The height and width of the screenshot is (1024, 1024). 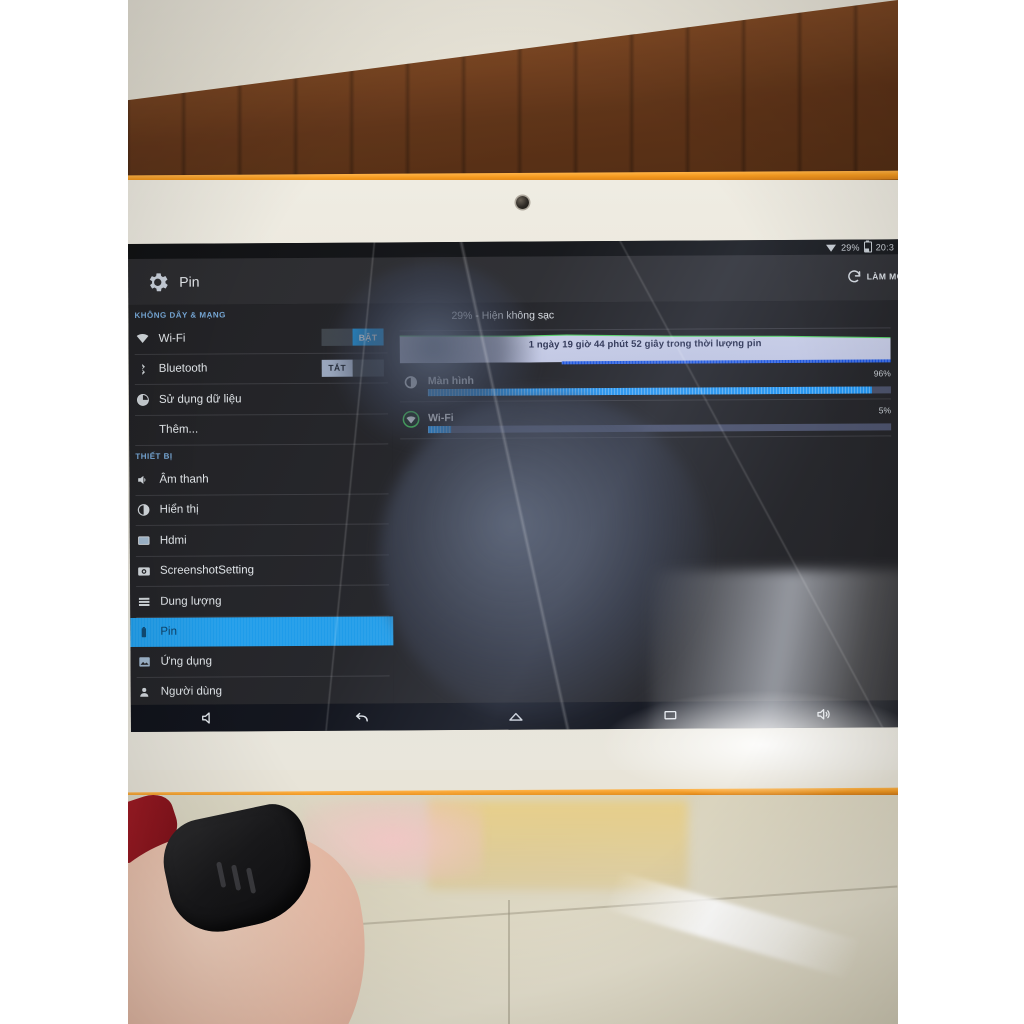 I want to click on status-time: 20:3, so click(x=885, y=246).